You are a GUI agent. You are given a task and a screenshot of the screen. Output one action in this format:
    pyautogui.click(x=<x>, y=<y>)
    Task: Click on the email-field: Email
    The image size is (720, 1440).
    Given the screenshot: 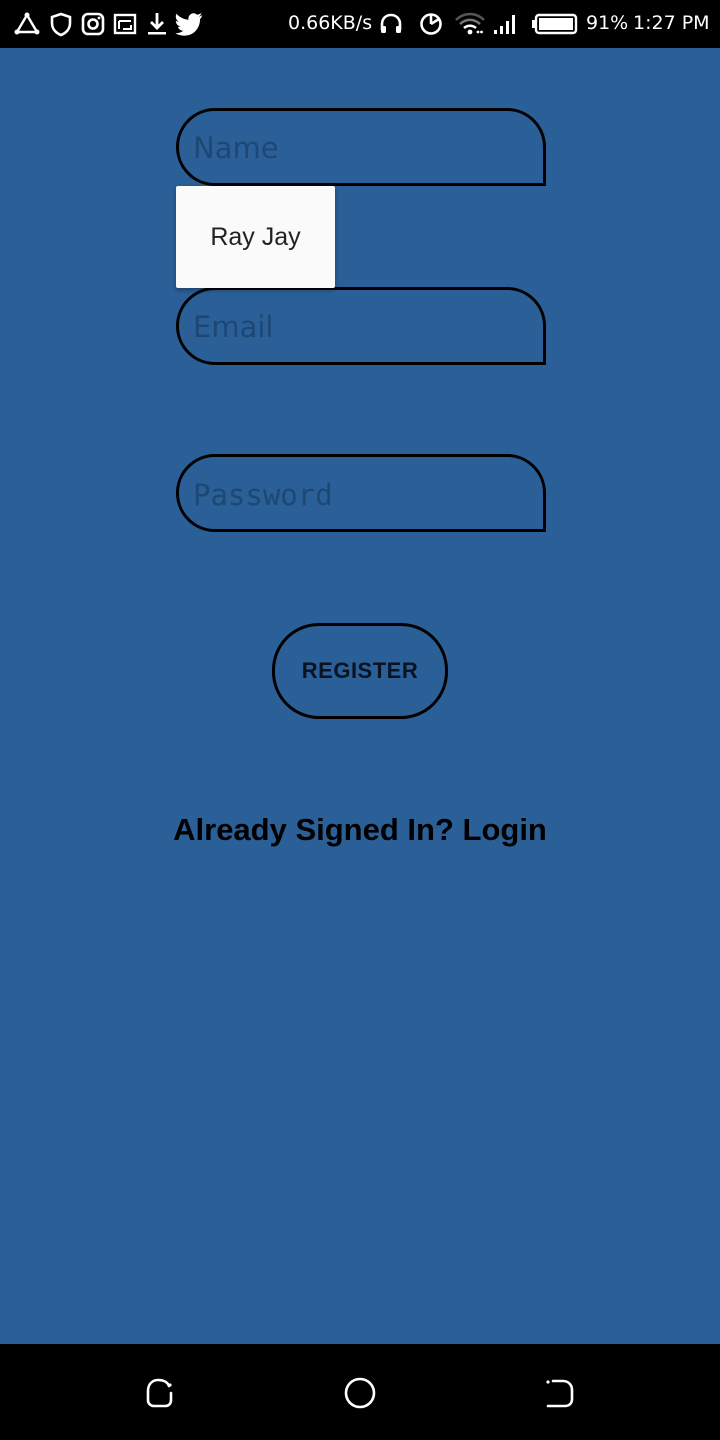 What is the action you would take?
    pyautogui.click(x=361, y=326)
    